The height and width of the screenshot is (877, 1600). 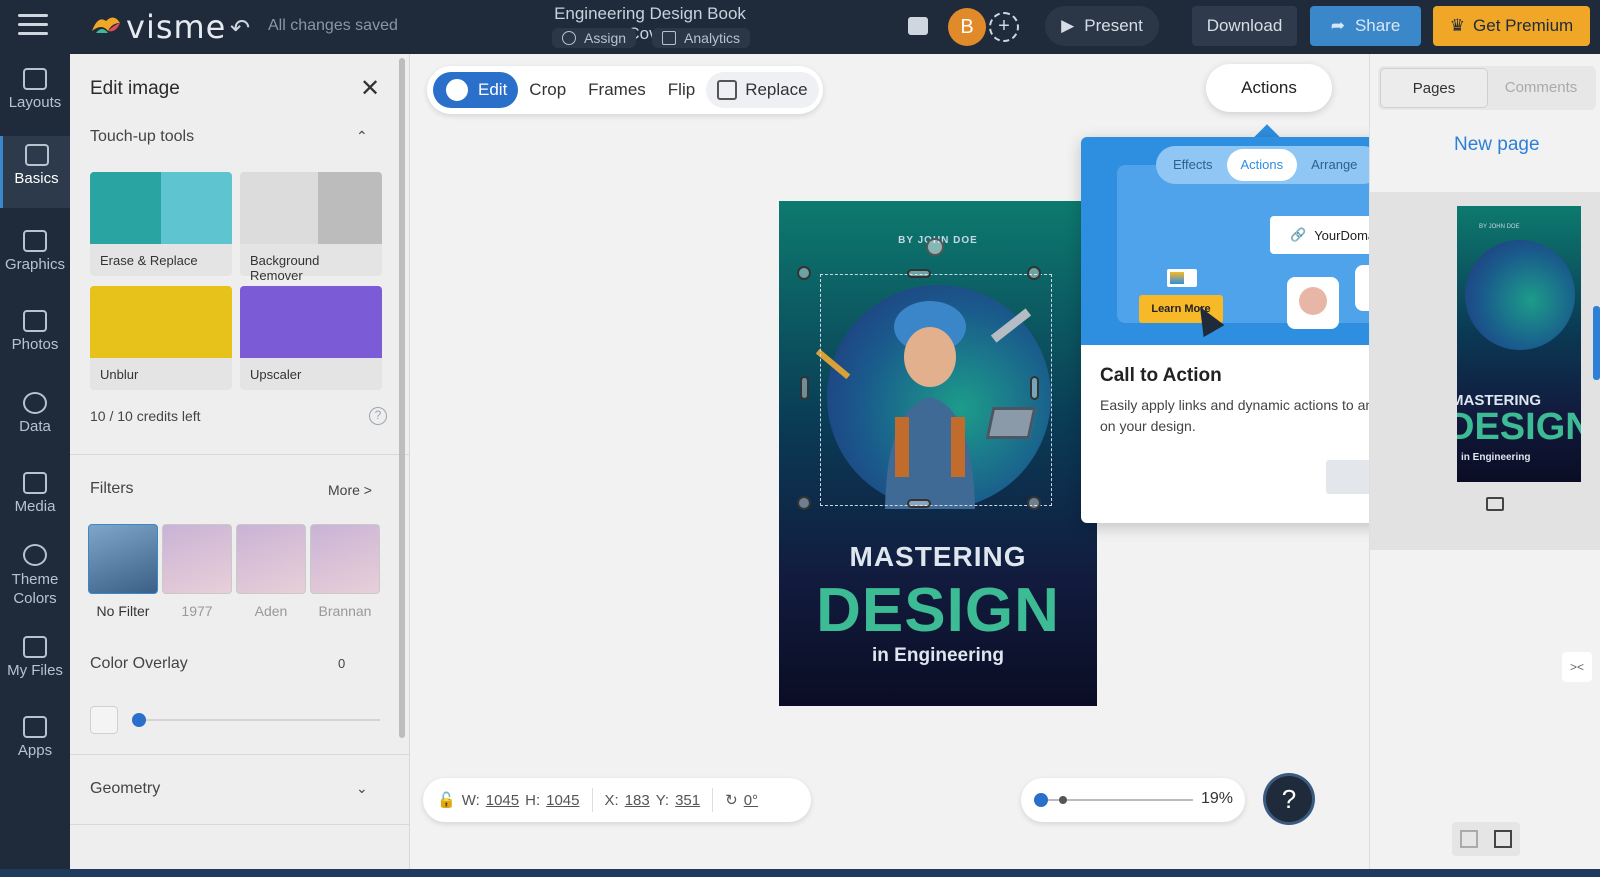 What do you see at coordinates (804, 273) in the screenshot?
I see `resize-handle-top-left` at bounding box center [804, 273].